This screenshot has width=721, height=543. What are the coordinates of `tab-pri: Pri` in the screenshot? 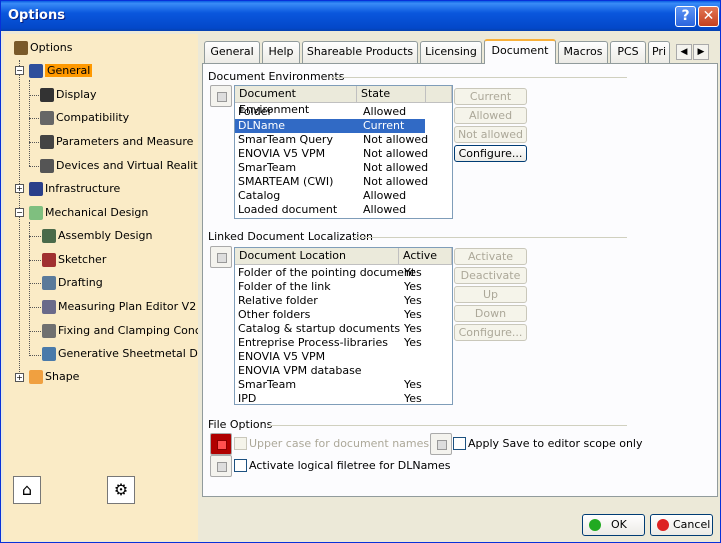 It's located at (659, 52).